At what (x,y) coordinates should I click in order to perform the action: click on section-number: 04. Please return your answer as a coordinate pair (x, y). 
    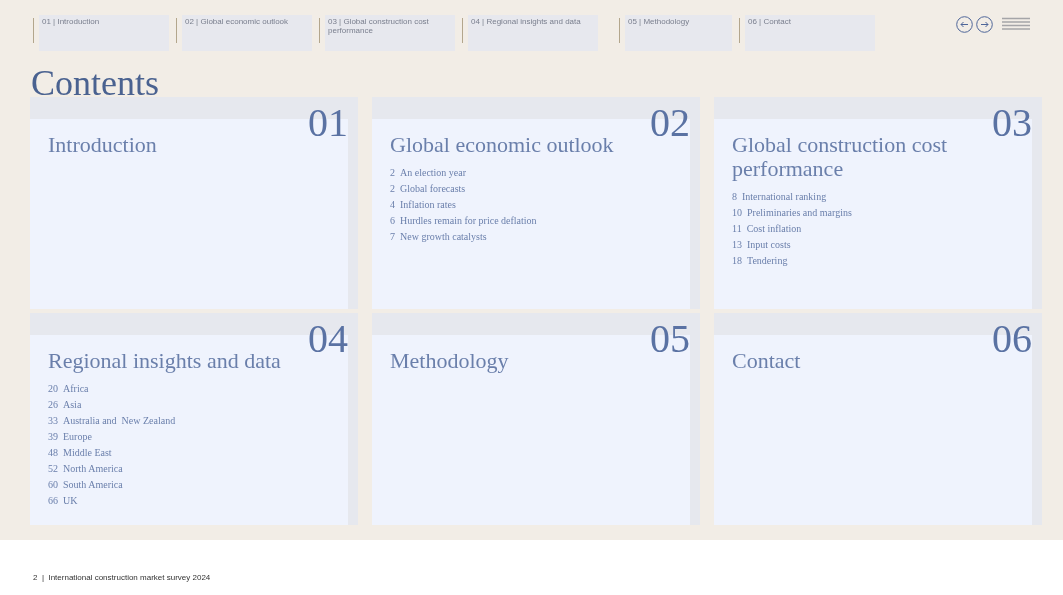
    Looking at the image, I should click on (328, 339).